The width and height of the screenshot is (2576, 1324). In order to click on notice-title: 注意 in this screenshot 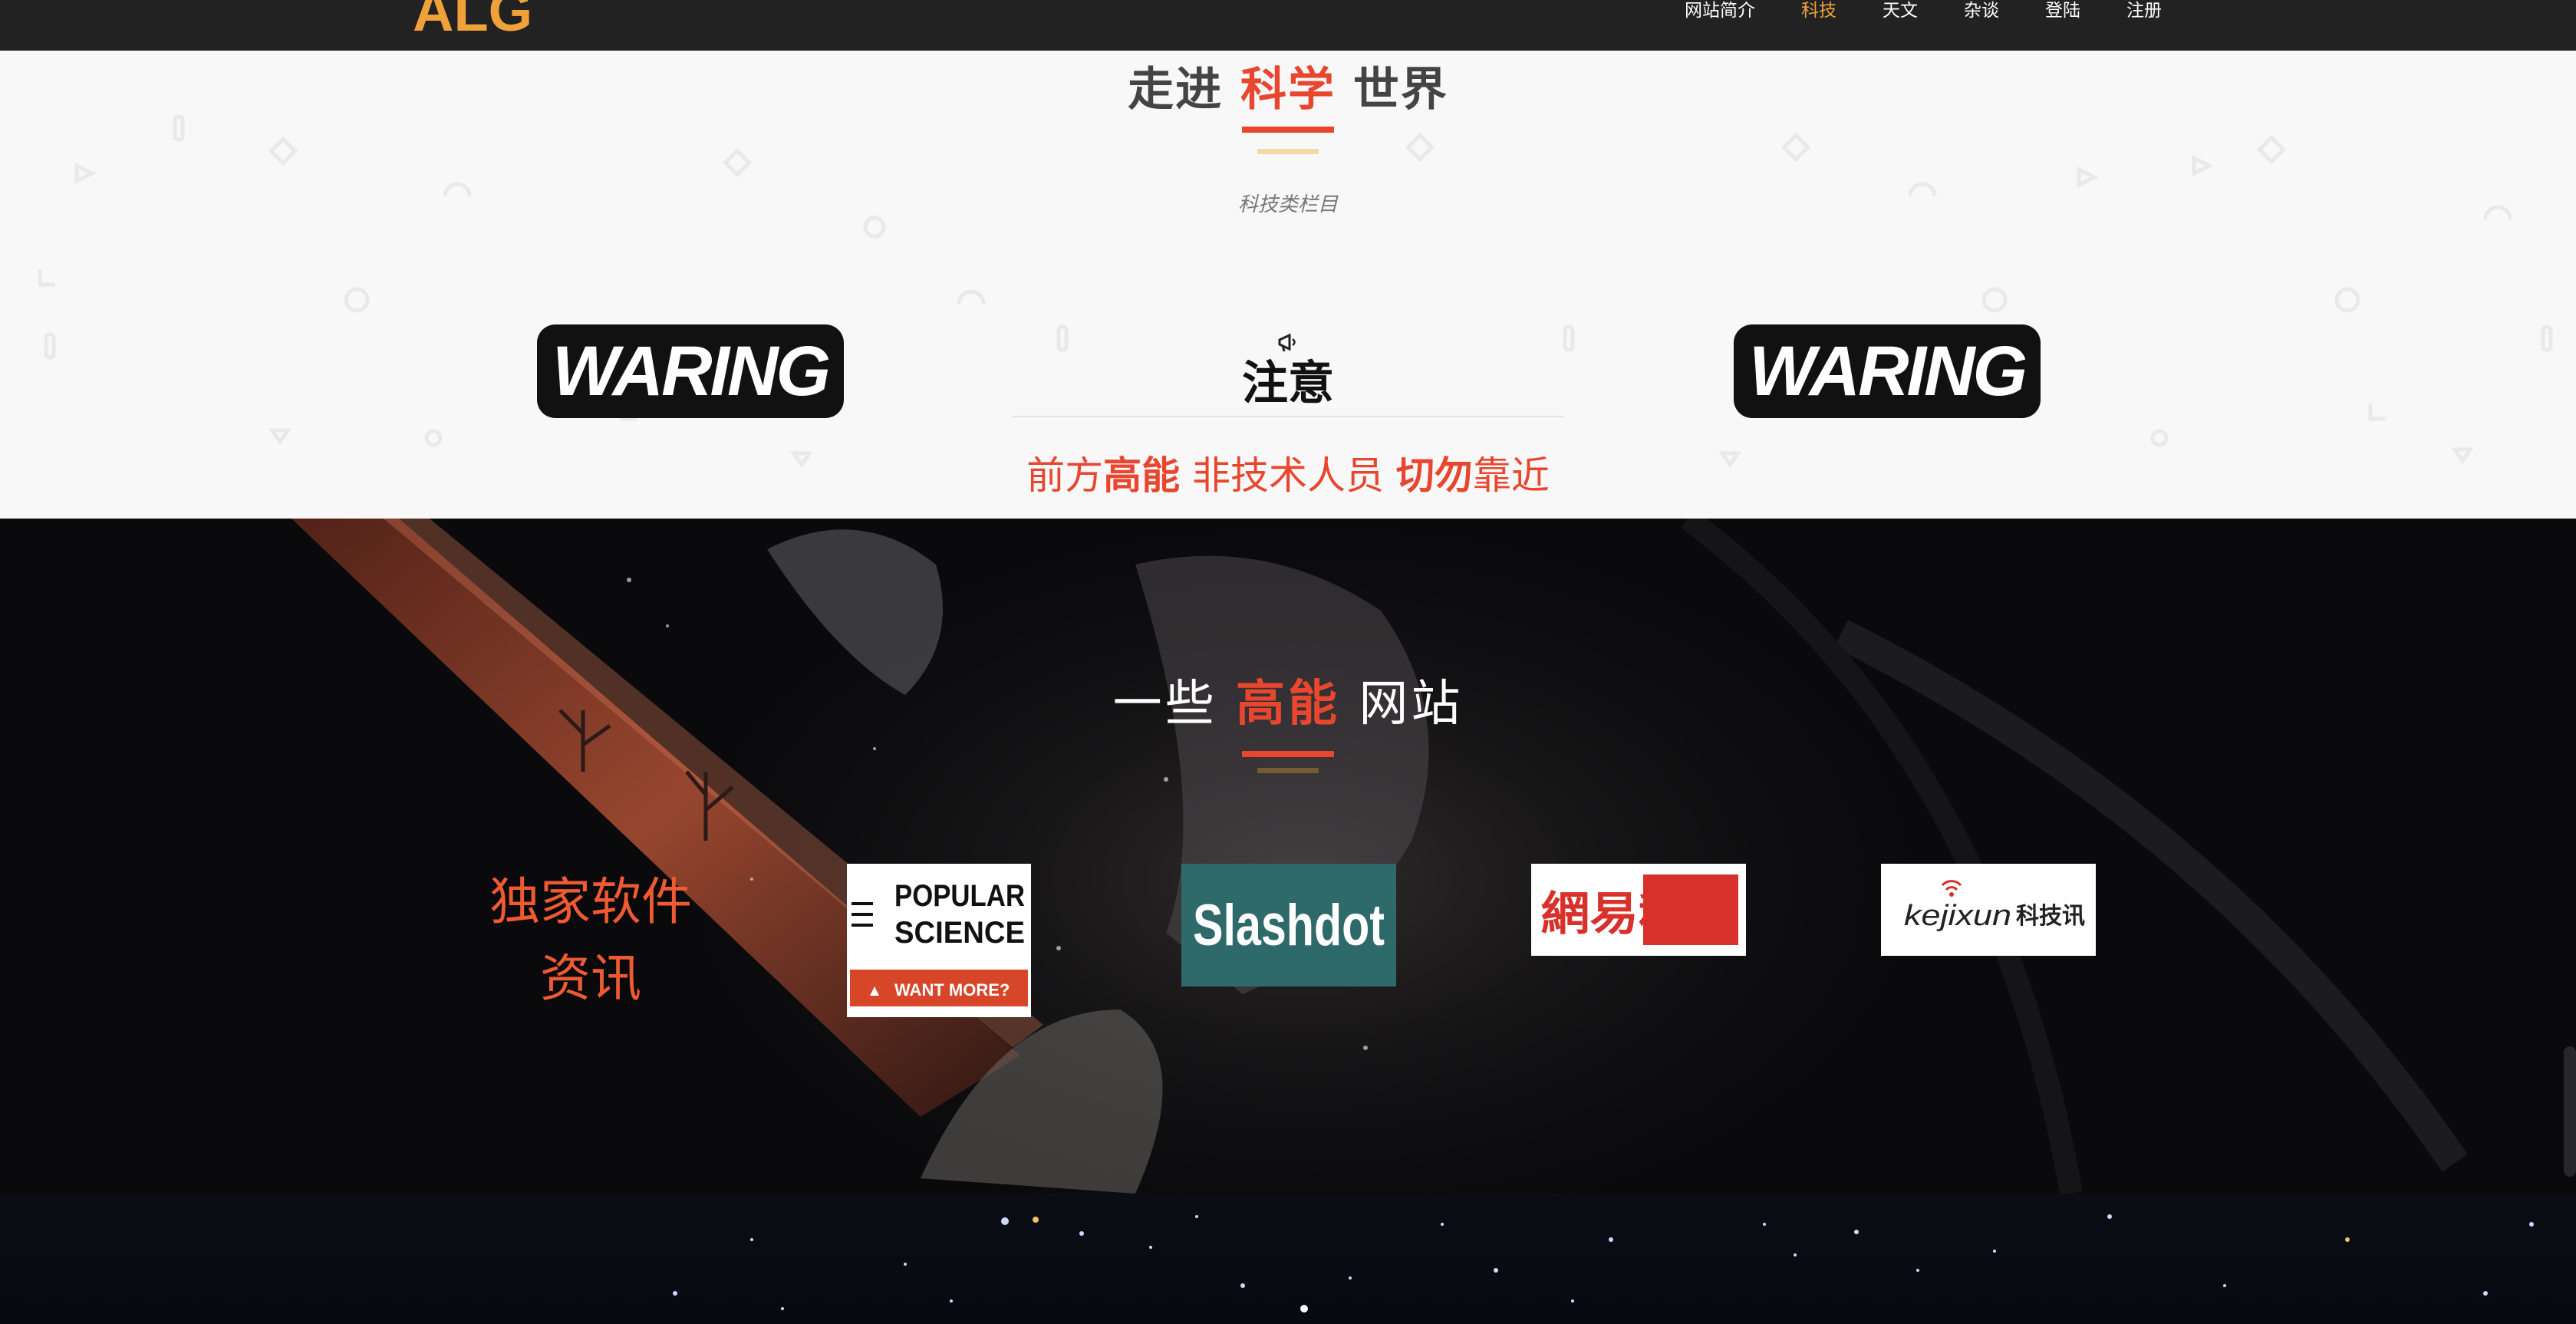, I will do `click(1288, 383)`.